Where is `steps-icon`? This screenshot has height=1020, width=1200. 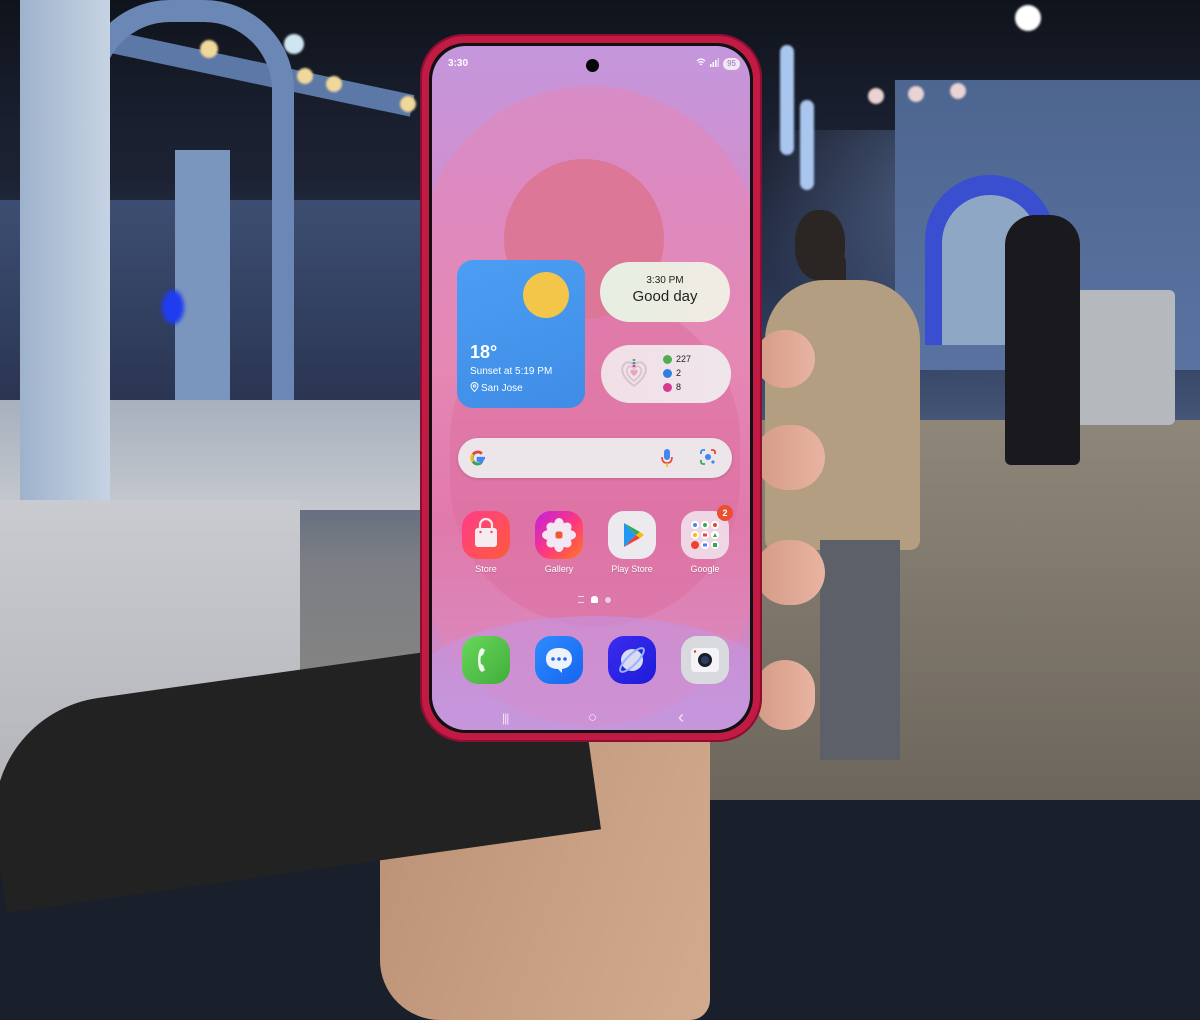 steps-icon is located at coordinates (667, 359).